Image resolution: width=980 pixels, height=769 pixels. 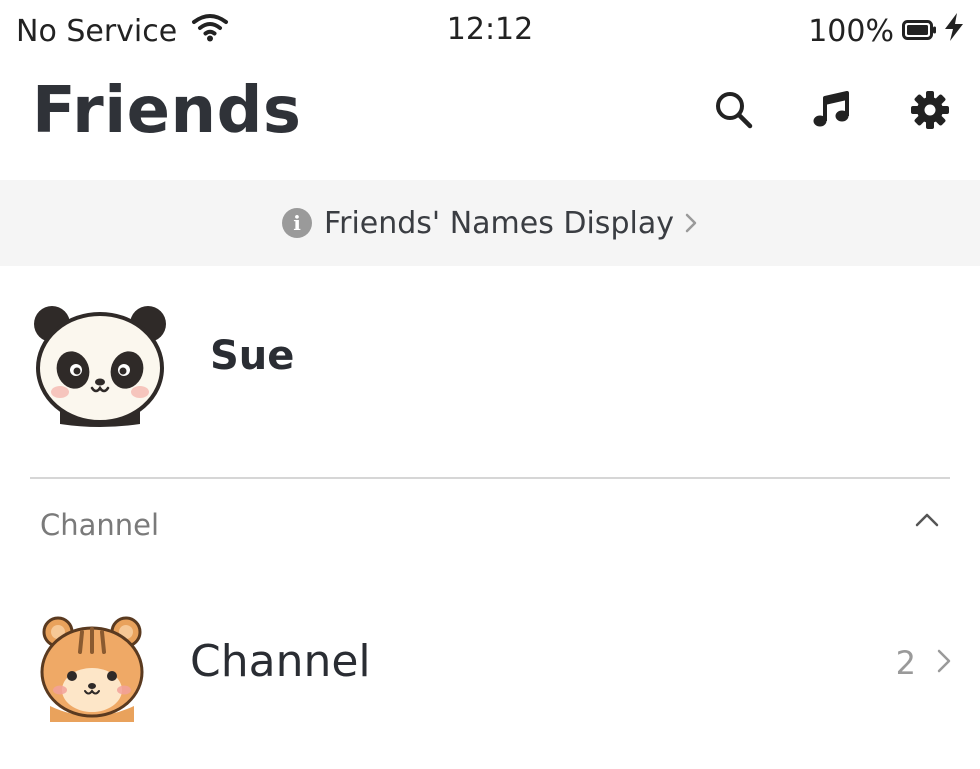 I want to click on music-note-icon, so click(x=832, y=110).